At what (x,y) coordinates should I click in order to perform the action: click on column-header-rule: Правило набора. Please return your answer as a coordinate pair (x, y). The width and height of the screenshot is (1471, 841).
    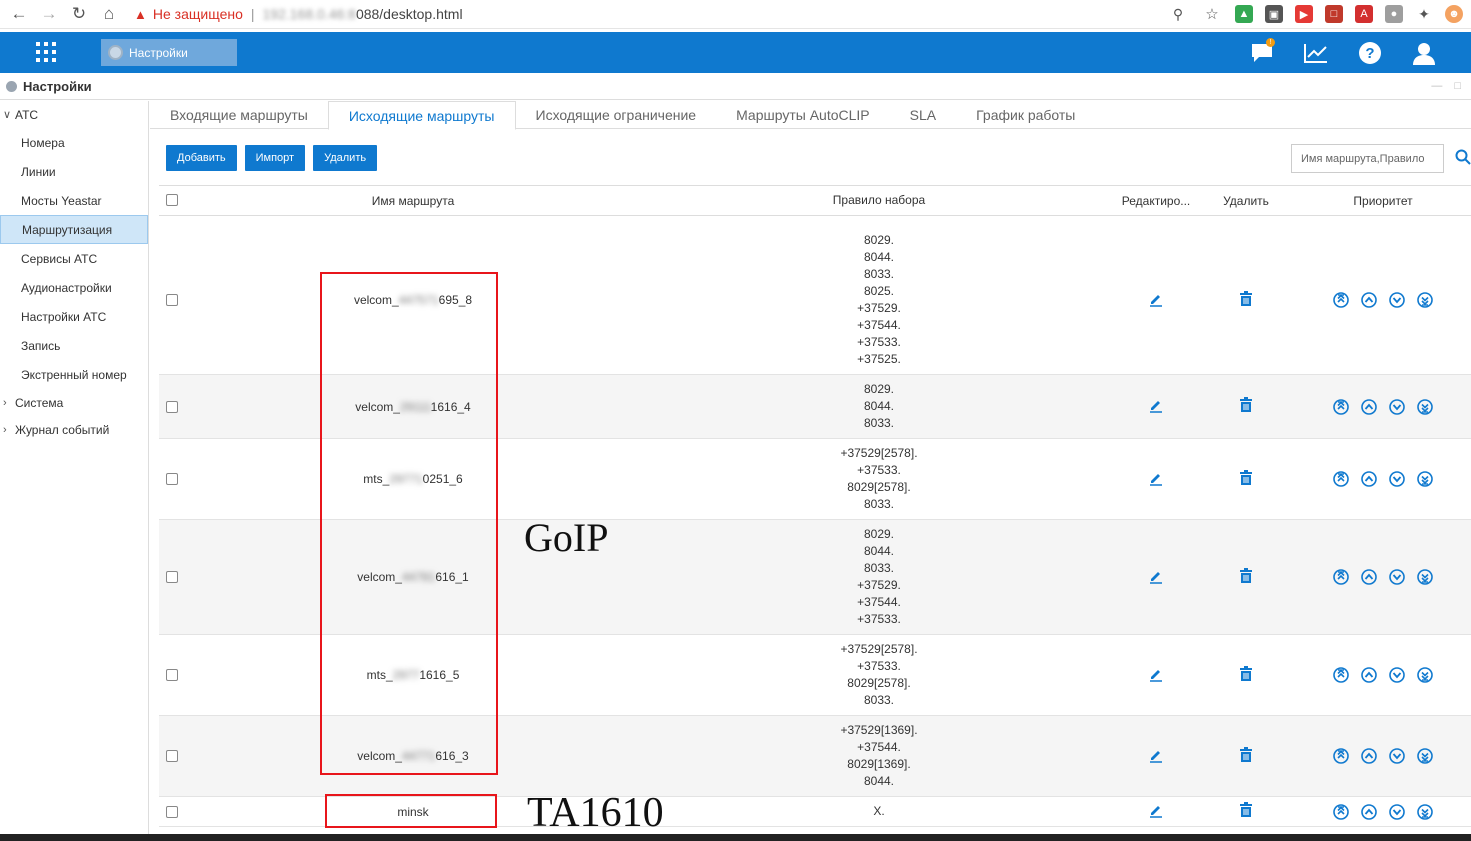
    Looking at the image, I should click on (879, 200).